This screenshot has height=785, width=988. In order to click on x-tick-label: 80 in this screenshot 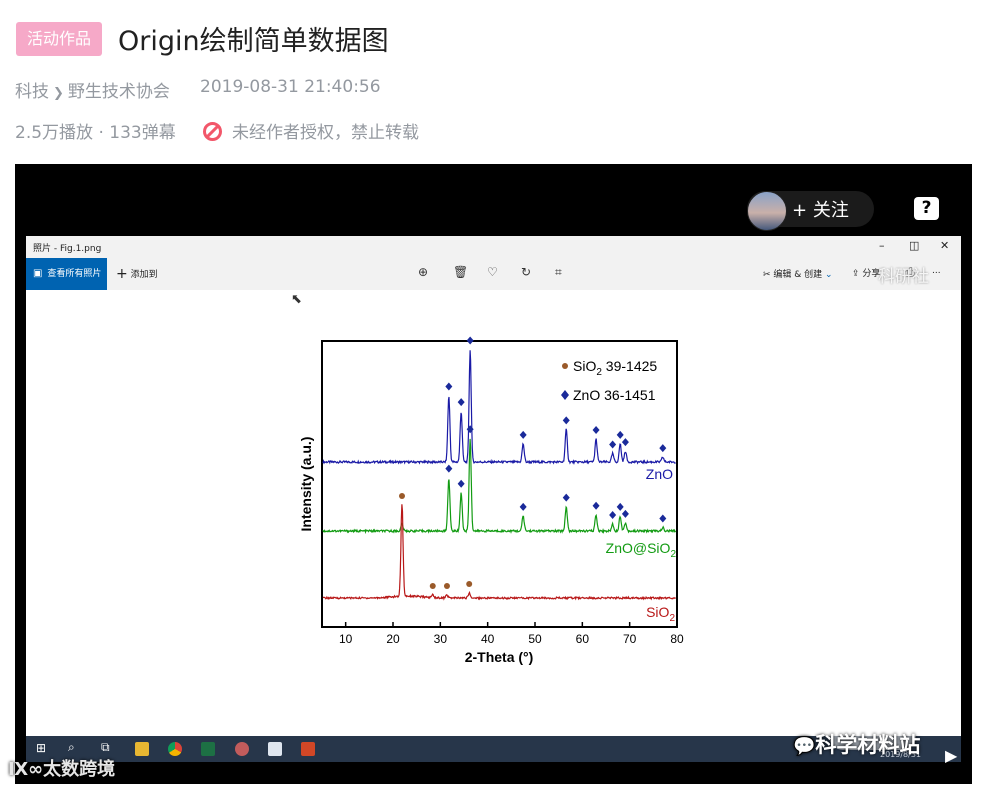, I will do `click(677, 639)`.